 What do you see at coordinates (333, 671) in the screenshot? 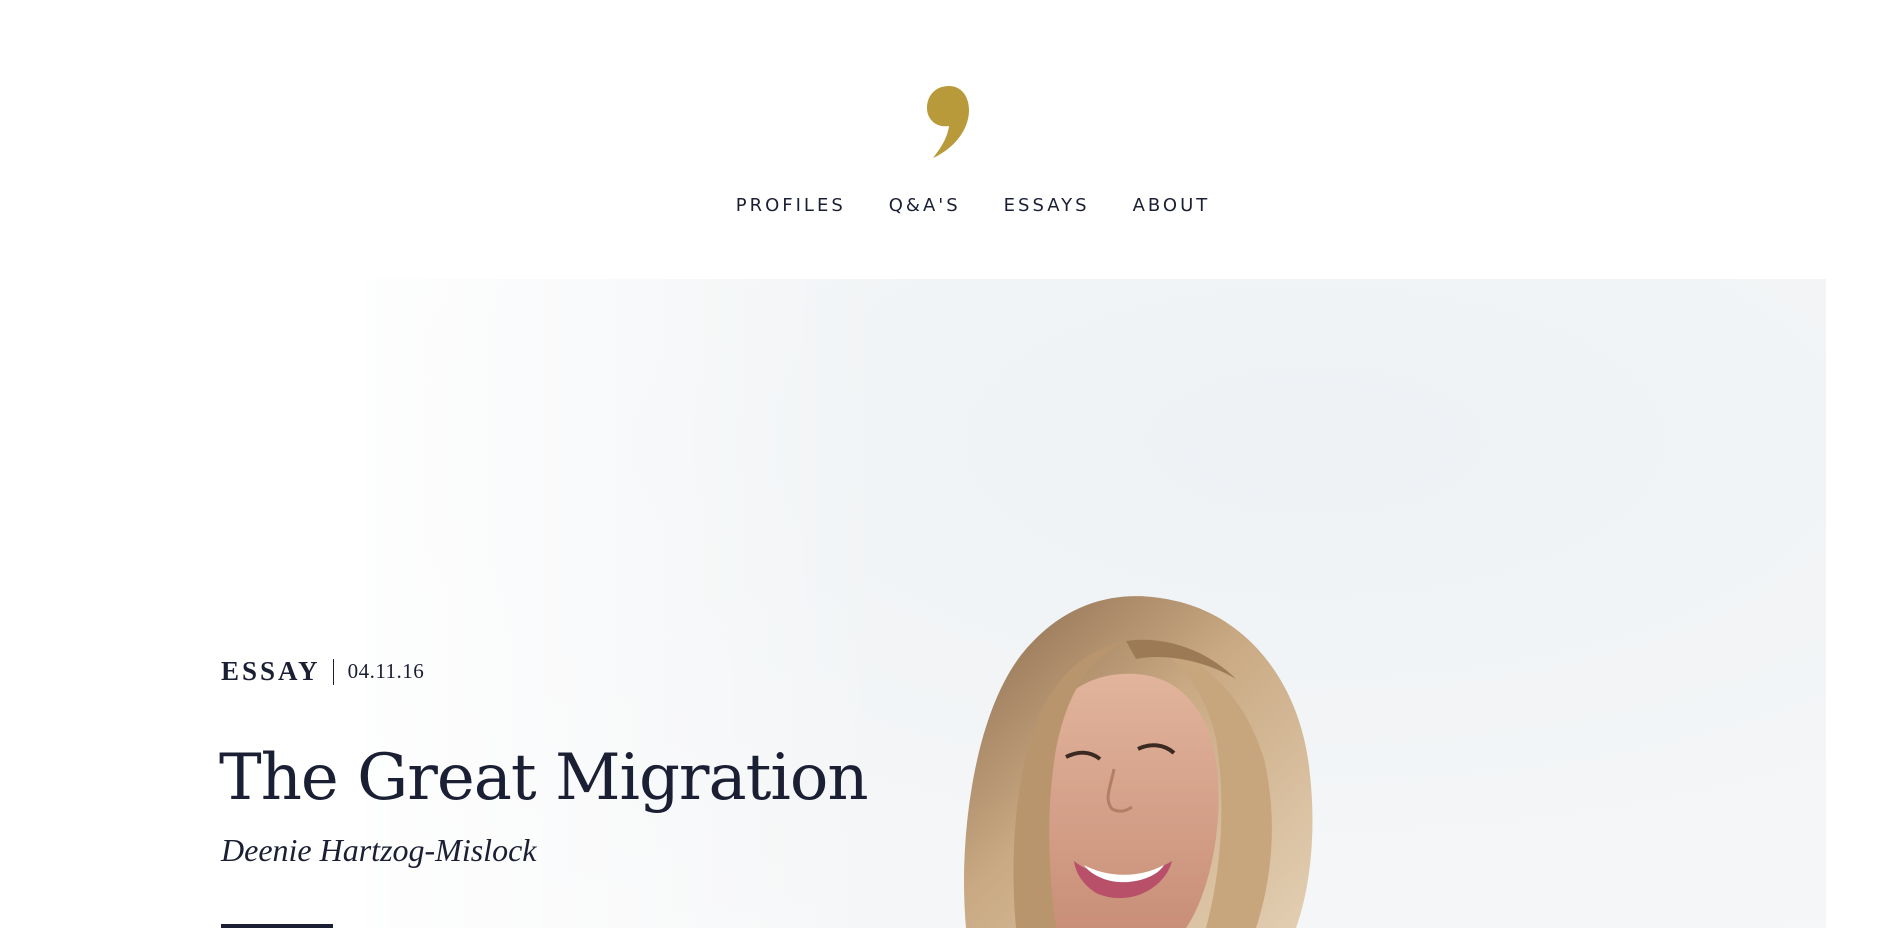
I see `meta-divider` at bounding box center [333, 671].